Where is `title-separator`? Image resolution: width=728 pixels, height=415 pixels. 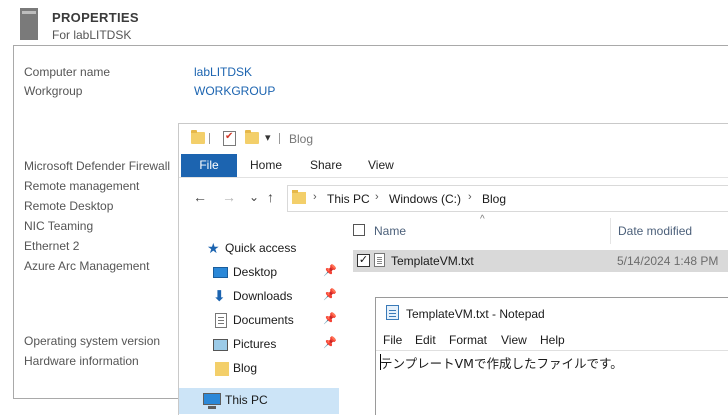 title-separator is located at coordinates (279, 138).